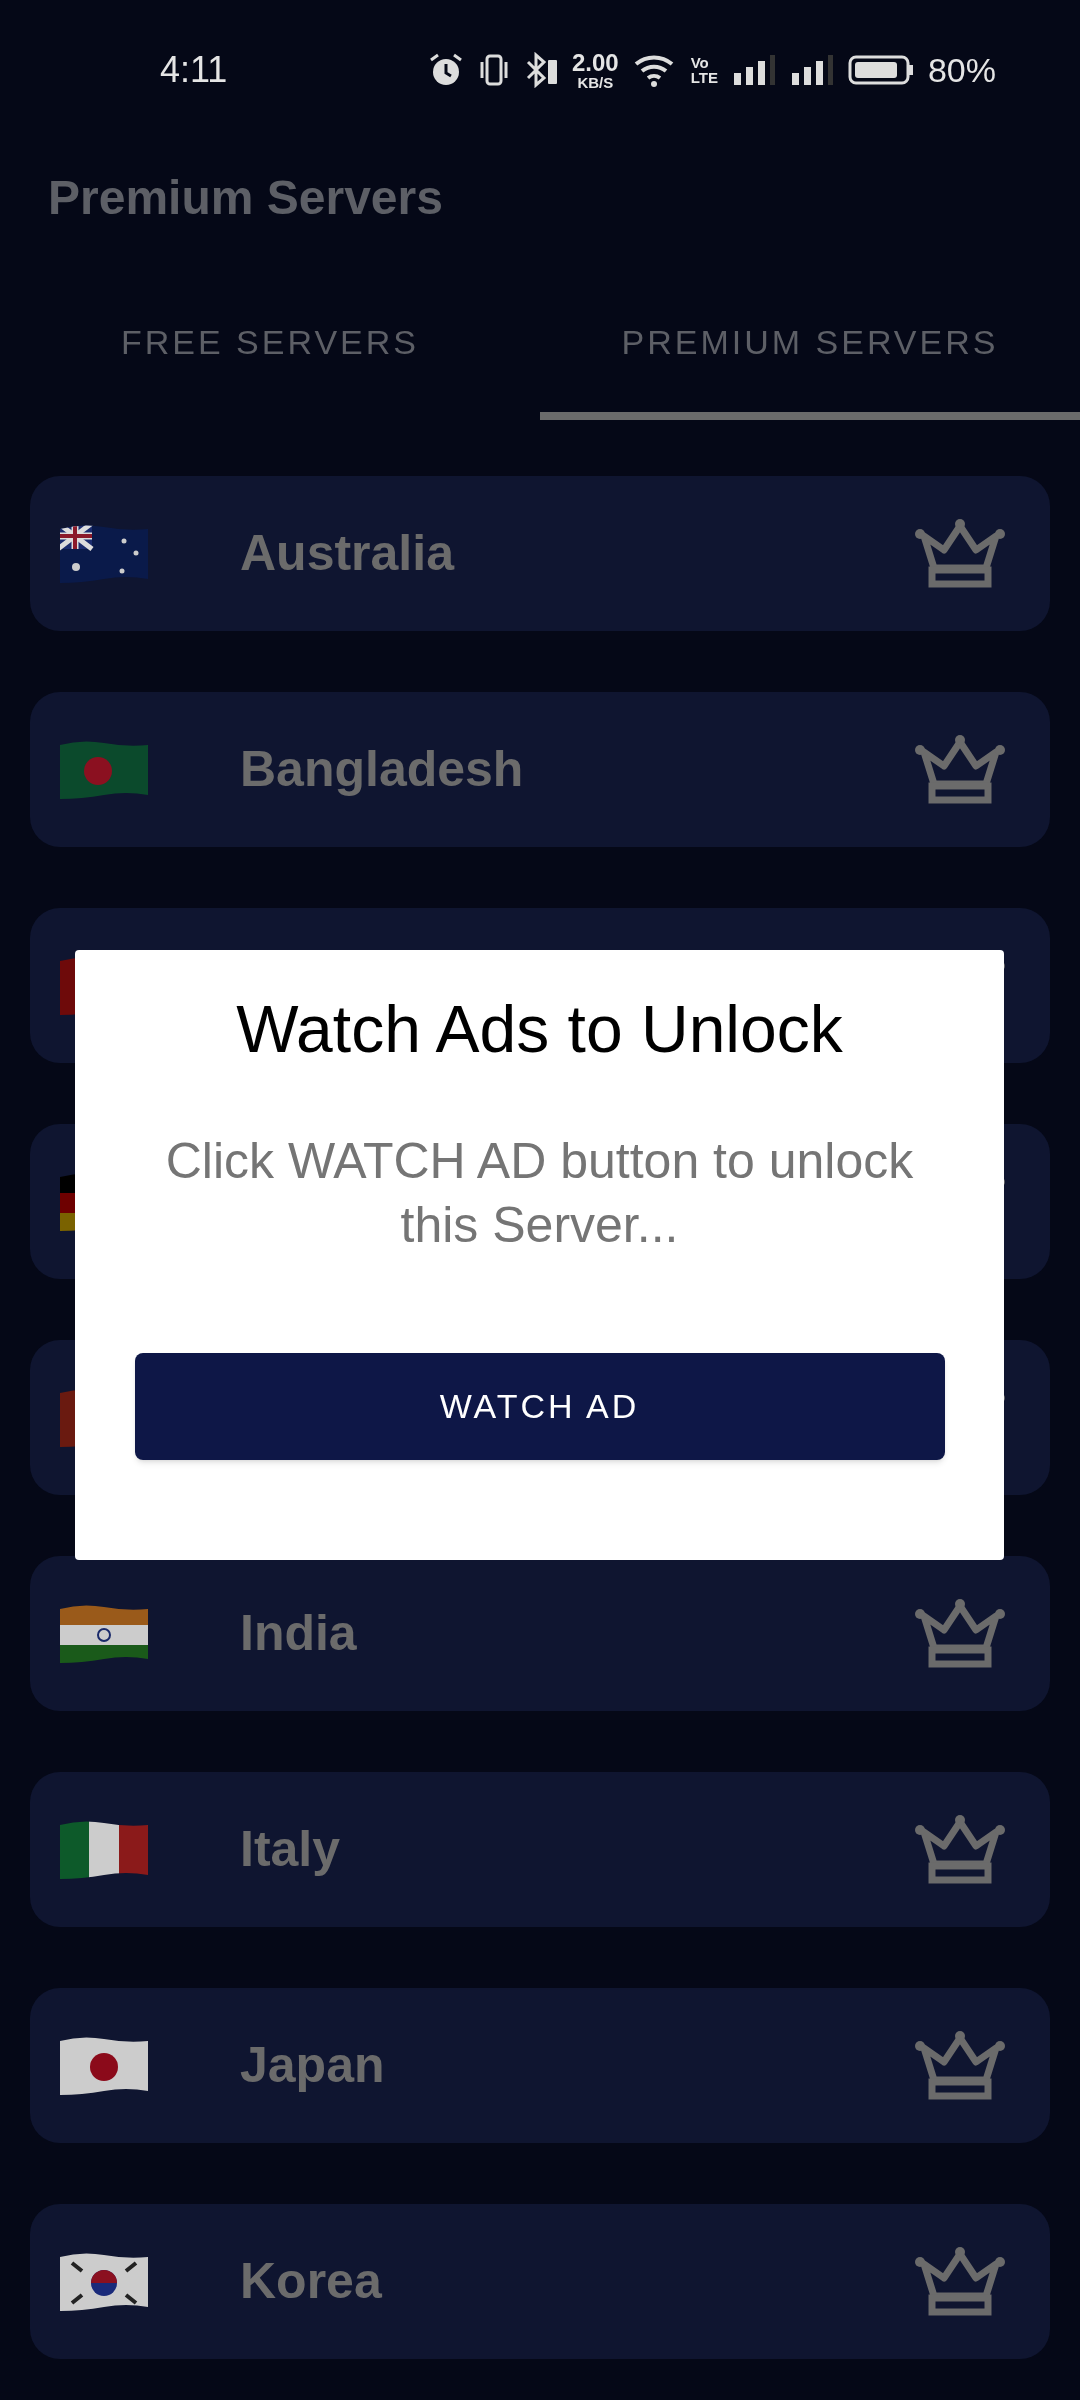  Describe the element at coordinates (311, 2281) in the screenshot. I see `country-name: Korea` at that location.